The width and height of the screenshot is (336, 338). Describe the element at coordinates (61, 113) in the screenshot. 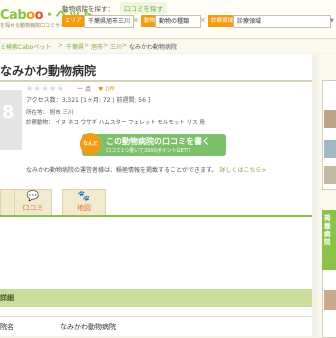

I see `address-value: 旭市 三川` at that location.